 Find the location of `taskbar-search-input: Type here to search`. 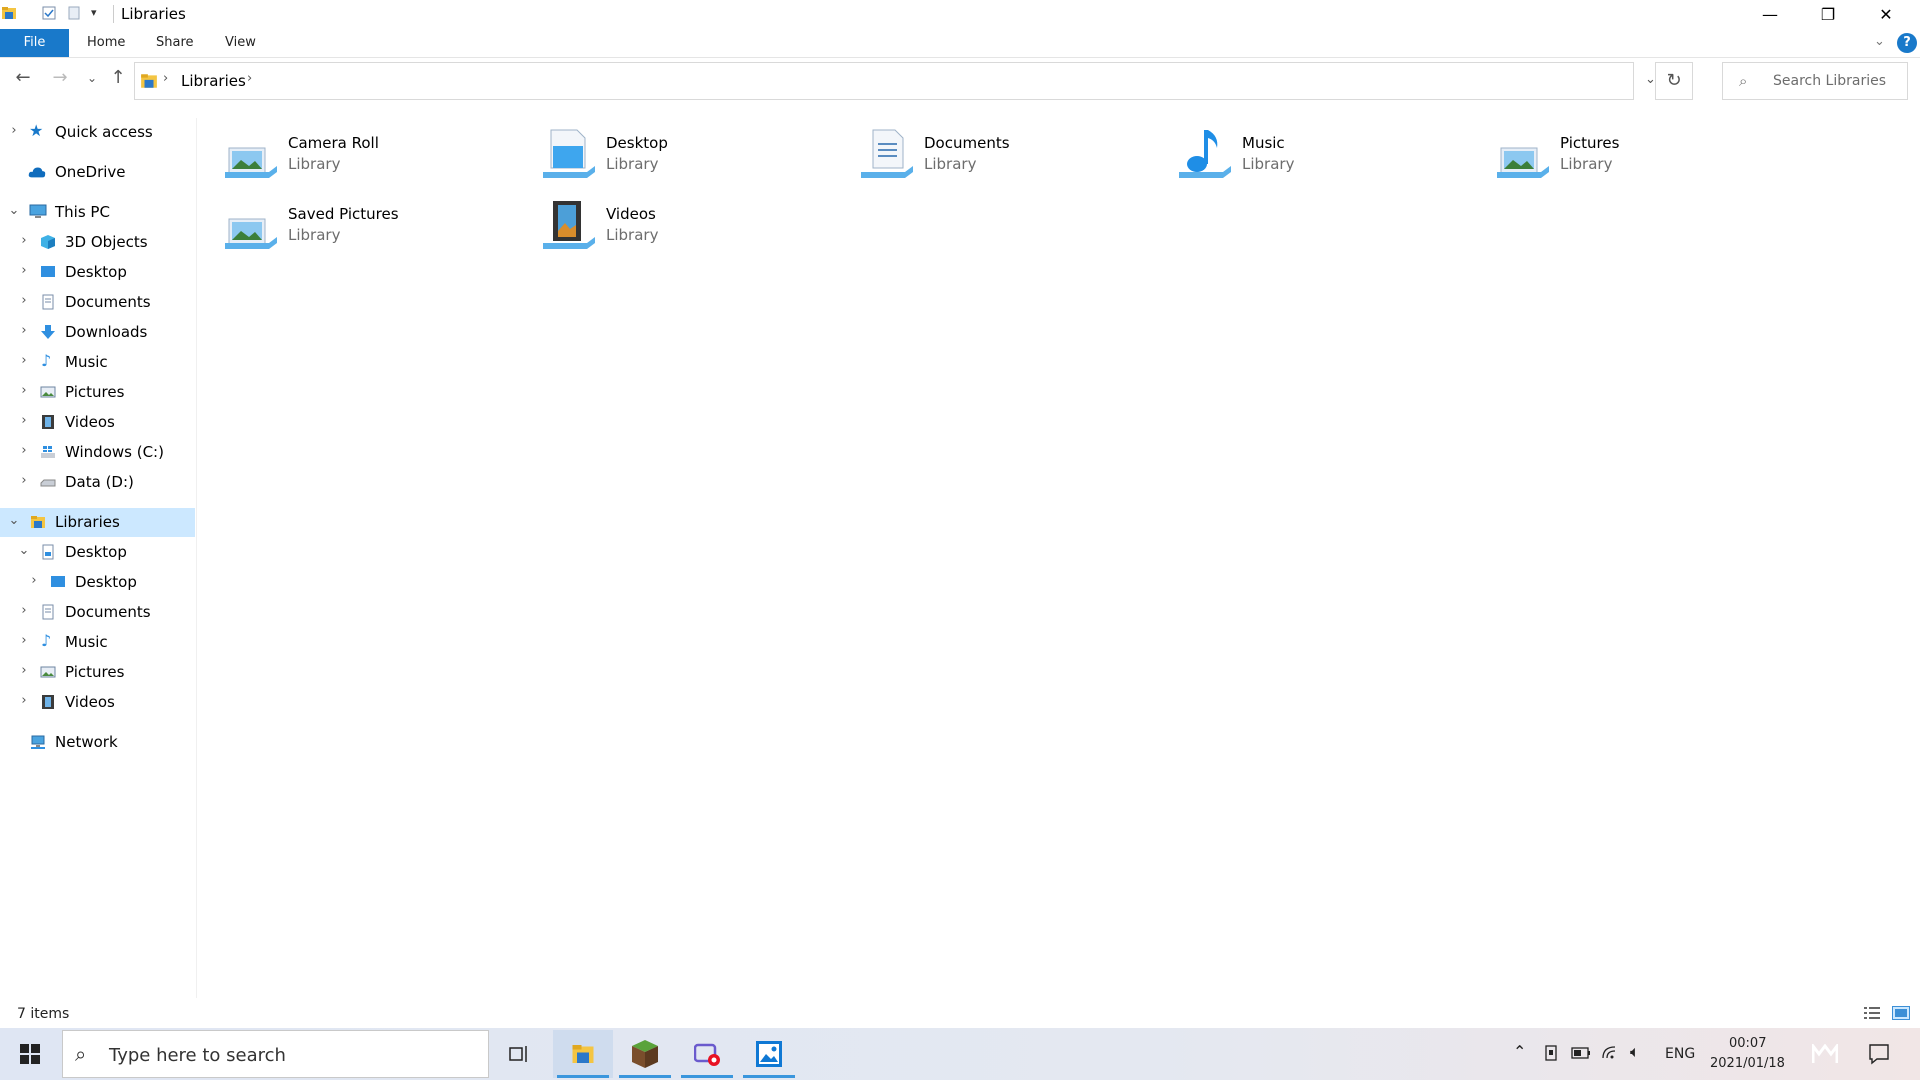

taskbar-search-input: Type here to search is located at coordinates (197, 1055).